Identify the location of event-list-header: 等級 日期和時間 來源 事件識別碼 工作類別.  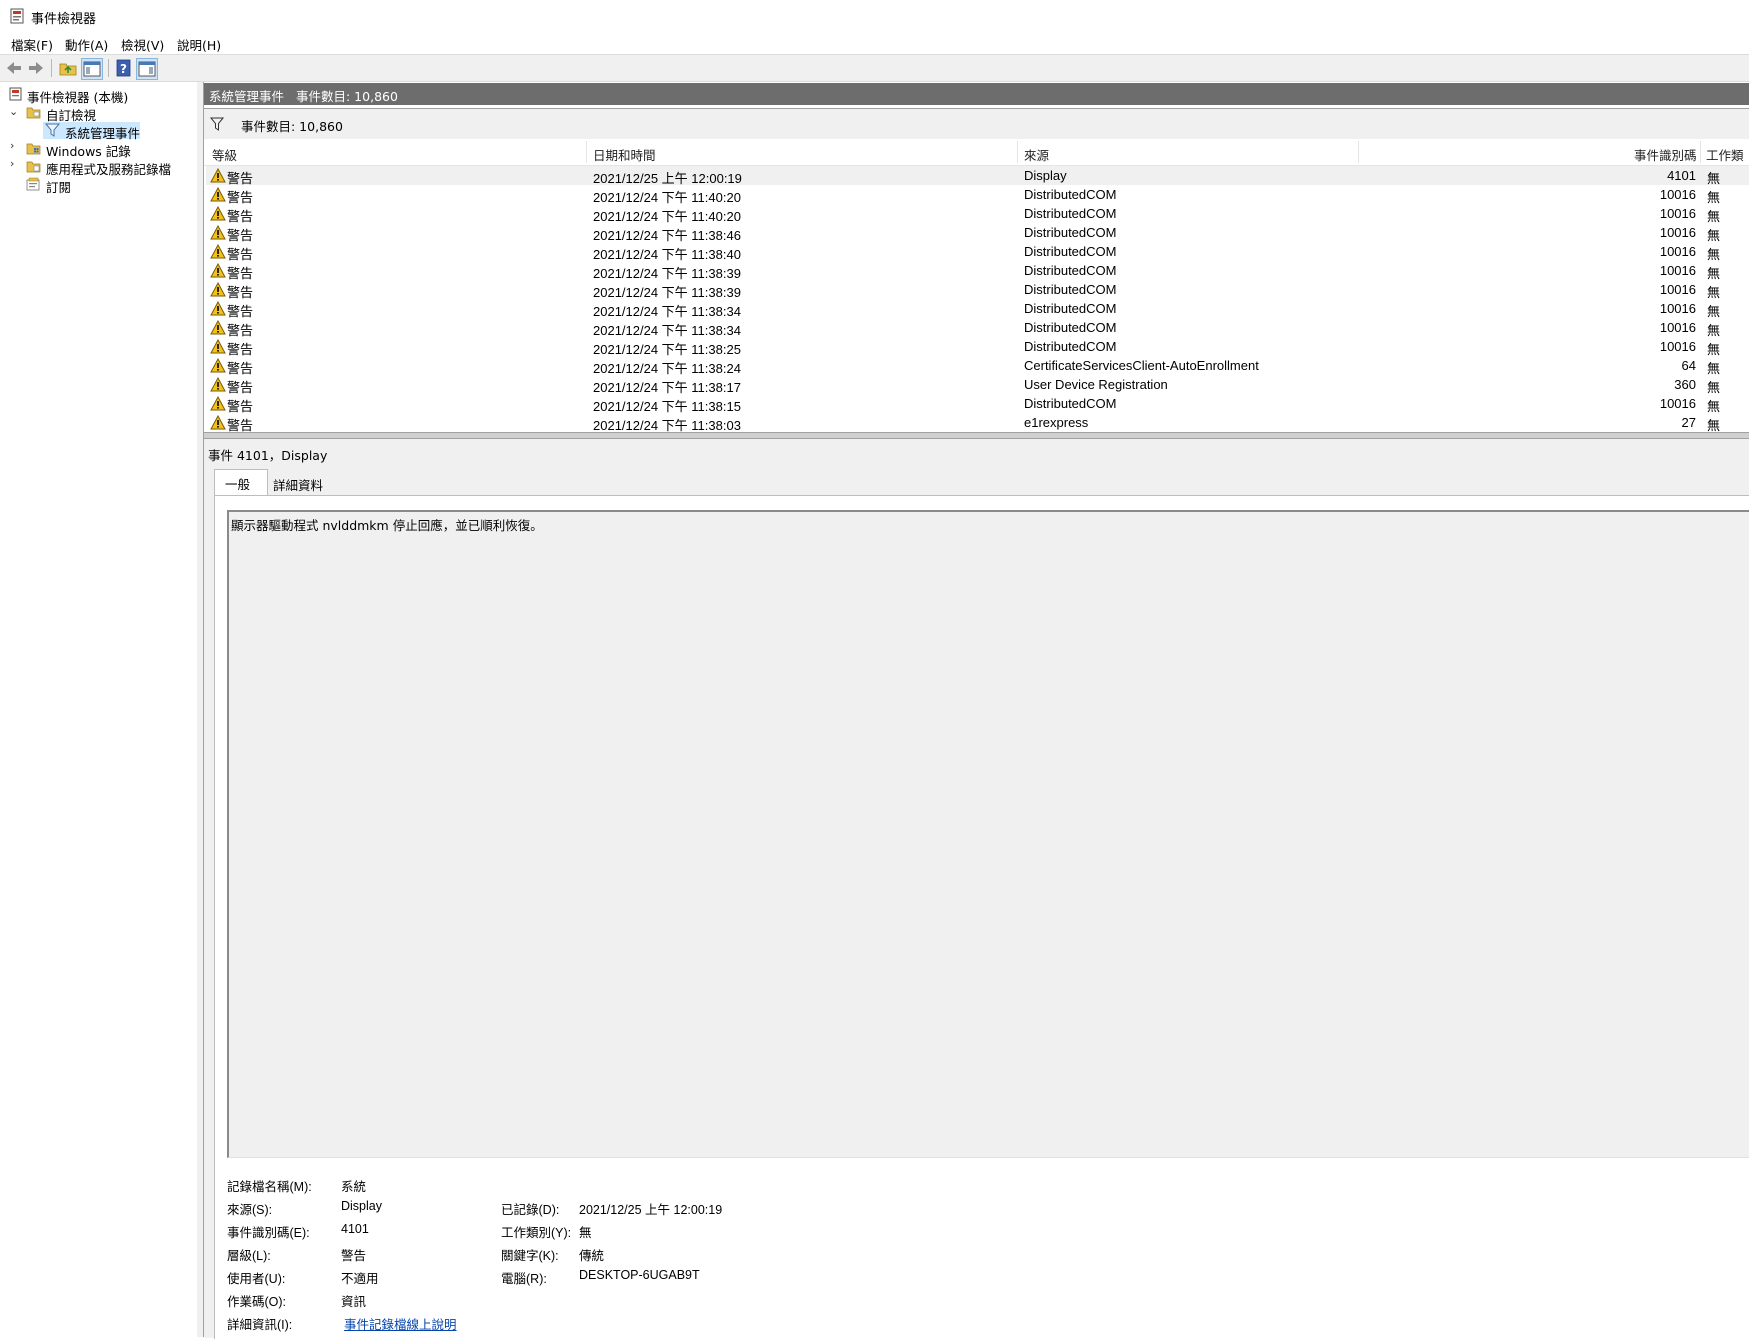
(976, 160).